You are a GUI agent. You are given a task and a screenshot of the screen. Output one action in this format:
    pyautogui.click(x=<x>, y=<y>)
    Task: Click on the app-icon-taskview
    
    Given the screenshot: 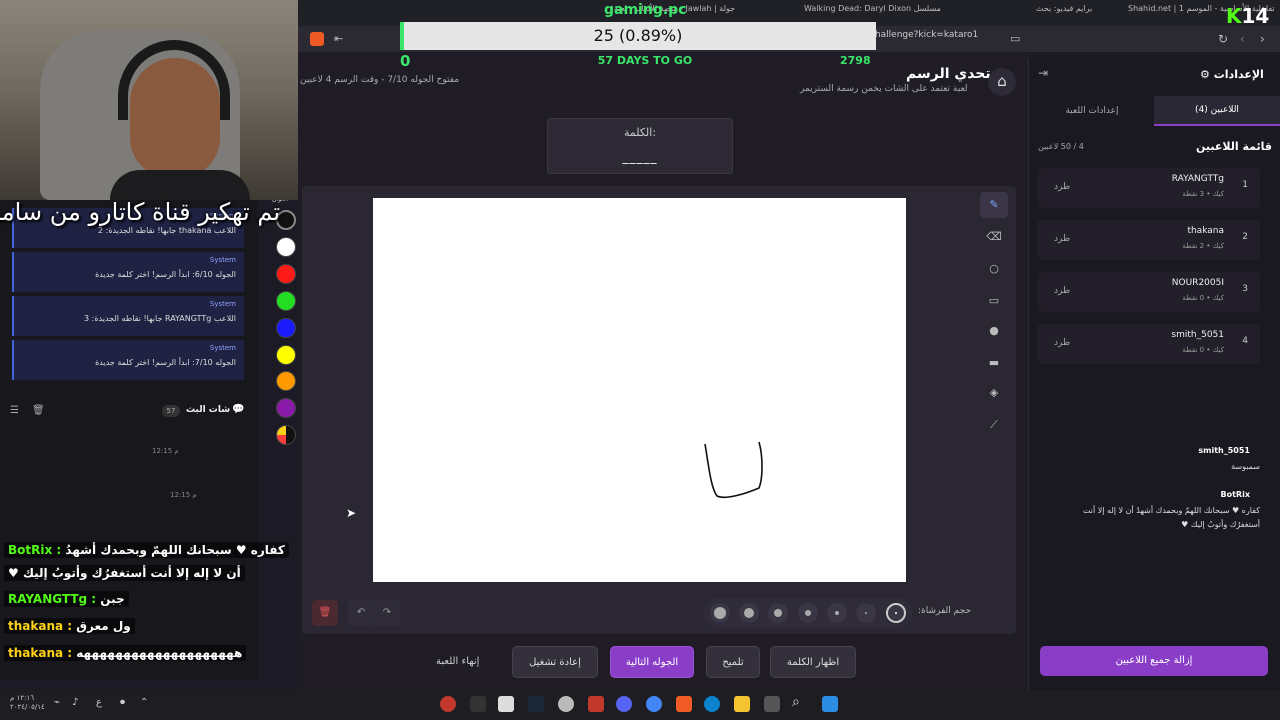 What is the action you would take?
    pyautogui.click(x=772, y=704)
    